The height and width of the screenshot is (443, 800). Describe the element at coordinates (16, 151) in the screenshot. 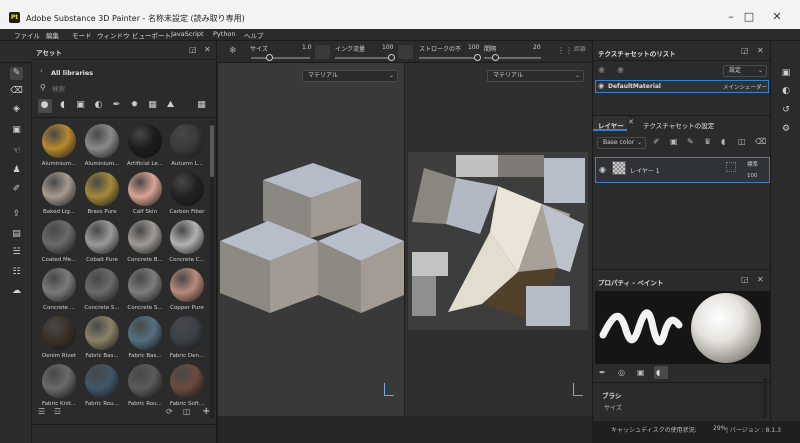

I see `smudge-icon: ☜` at that location.